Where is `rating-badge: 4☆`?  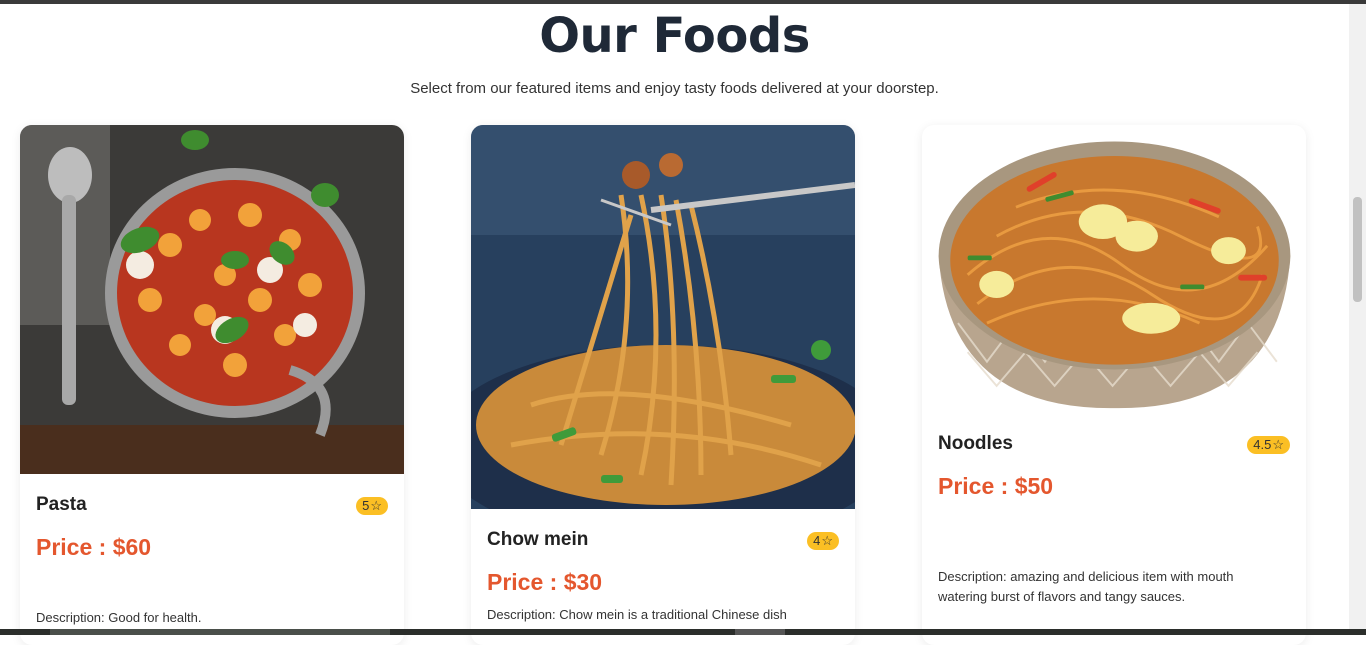 rating-badge: 4☆ is located at coordinates (823, 541).